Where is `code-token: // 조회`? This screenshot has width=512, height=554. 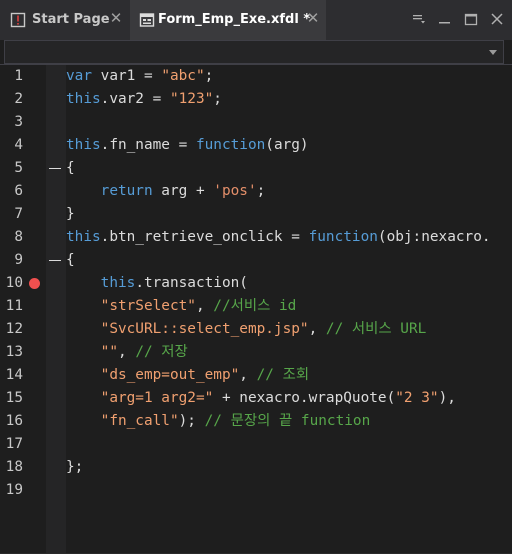
code-token: // 조회 is located at coordinates (283, 375).